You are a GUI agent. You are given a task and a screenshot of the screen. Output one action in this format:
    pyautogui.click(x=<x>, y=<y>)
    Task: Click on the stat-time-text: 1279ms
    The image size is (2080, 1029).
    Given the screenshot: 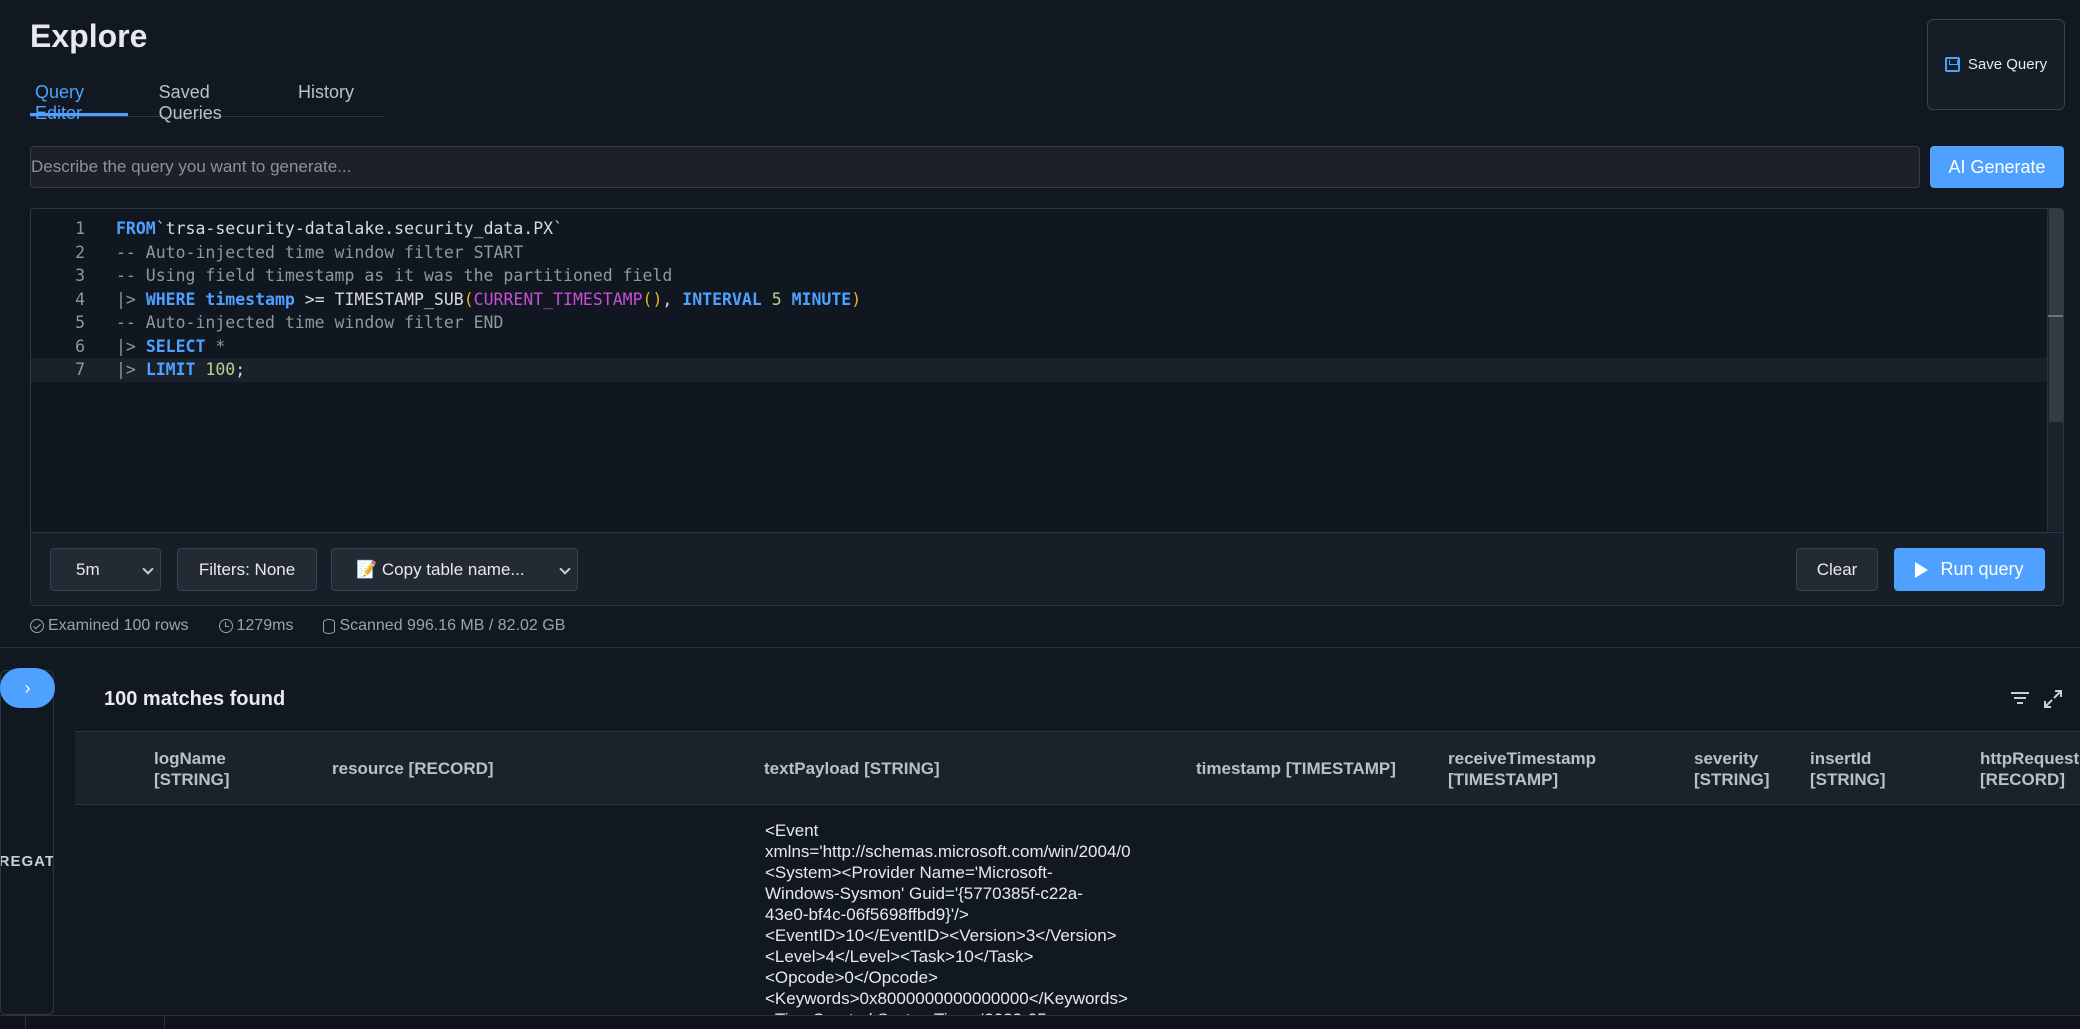 What is the action you would take?
    pyautogui.click(x=265, y=625)
    